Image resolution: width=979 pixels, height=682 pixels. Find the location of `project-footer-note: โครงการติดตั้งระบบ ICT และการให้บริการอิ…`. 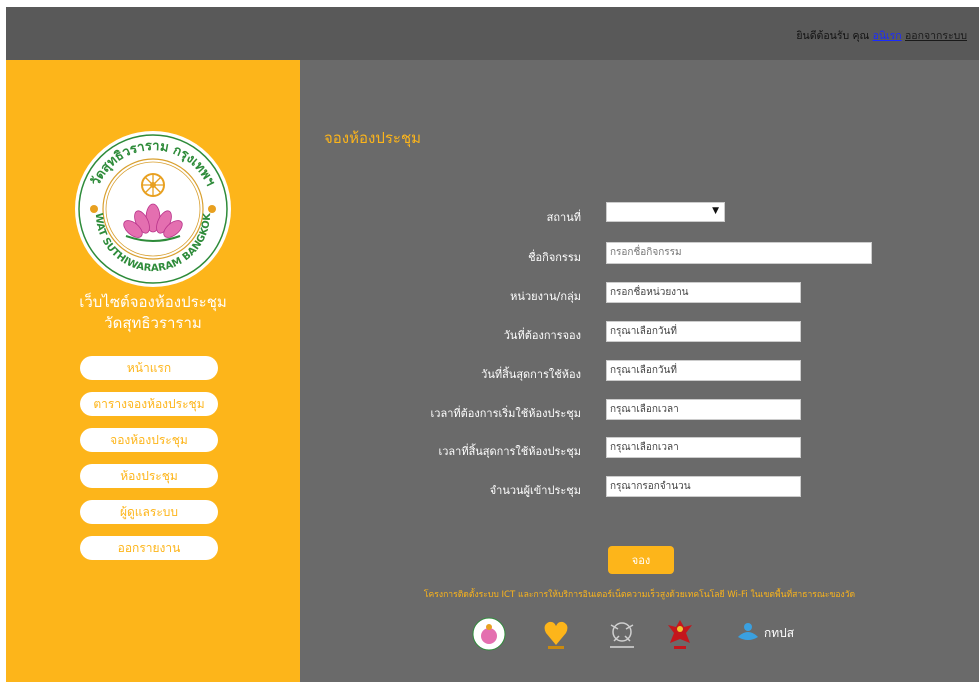

project-footer-note: โครงการติดตั้งระบบ ICT และการให้บริการอิ… is located at coordinates (639, 595).